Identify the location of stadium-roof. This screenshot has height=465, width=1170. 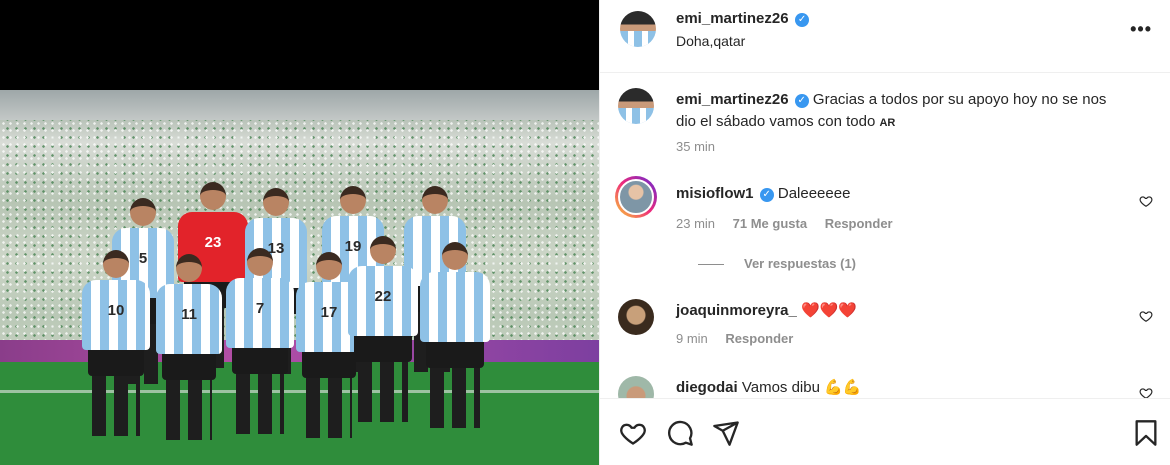
(299, 105).